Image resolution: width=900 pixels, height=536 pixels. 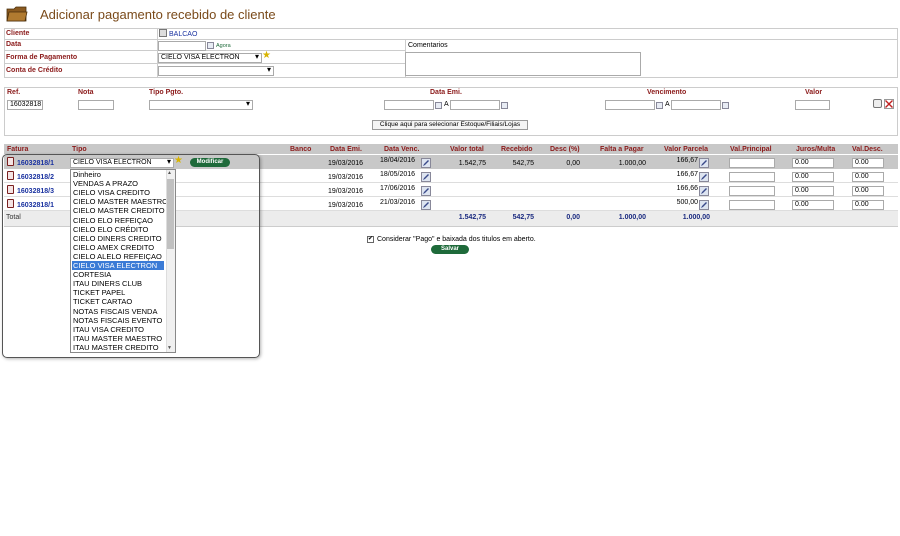 What do you see at coordinates (120, 201) in the screenshot?
I see `dropdown-option: CIELO MASTER MAESTRO` at bounding box center [120, 201].